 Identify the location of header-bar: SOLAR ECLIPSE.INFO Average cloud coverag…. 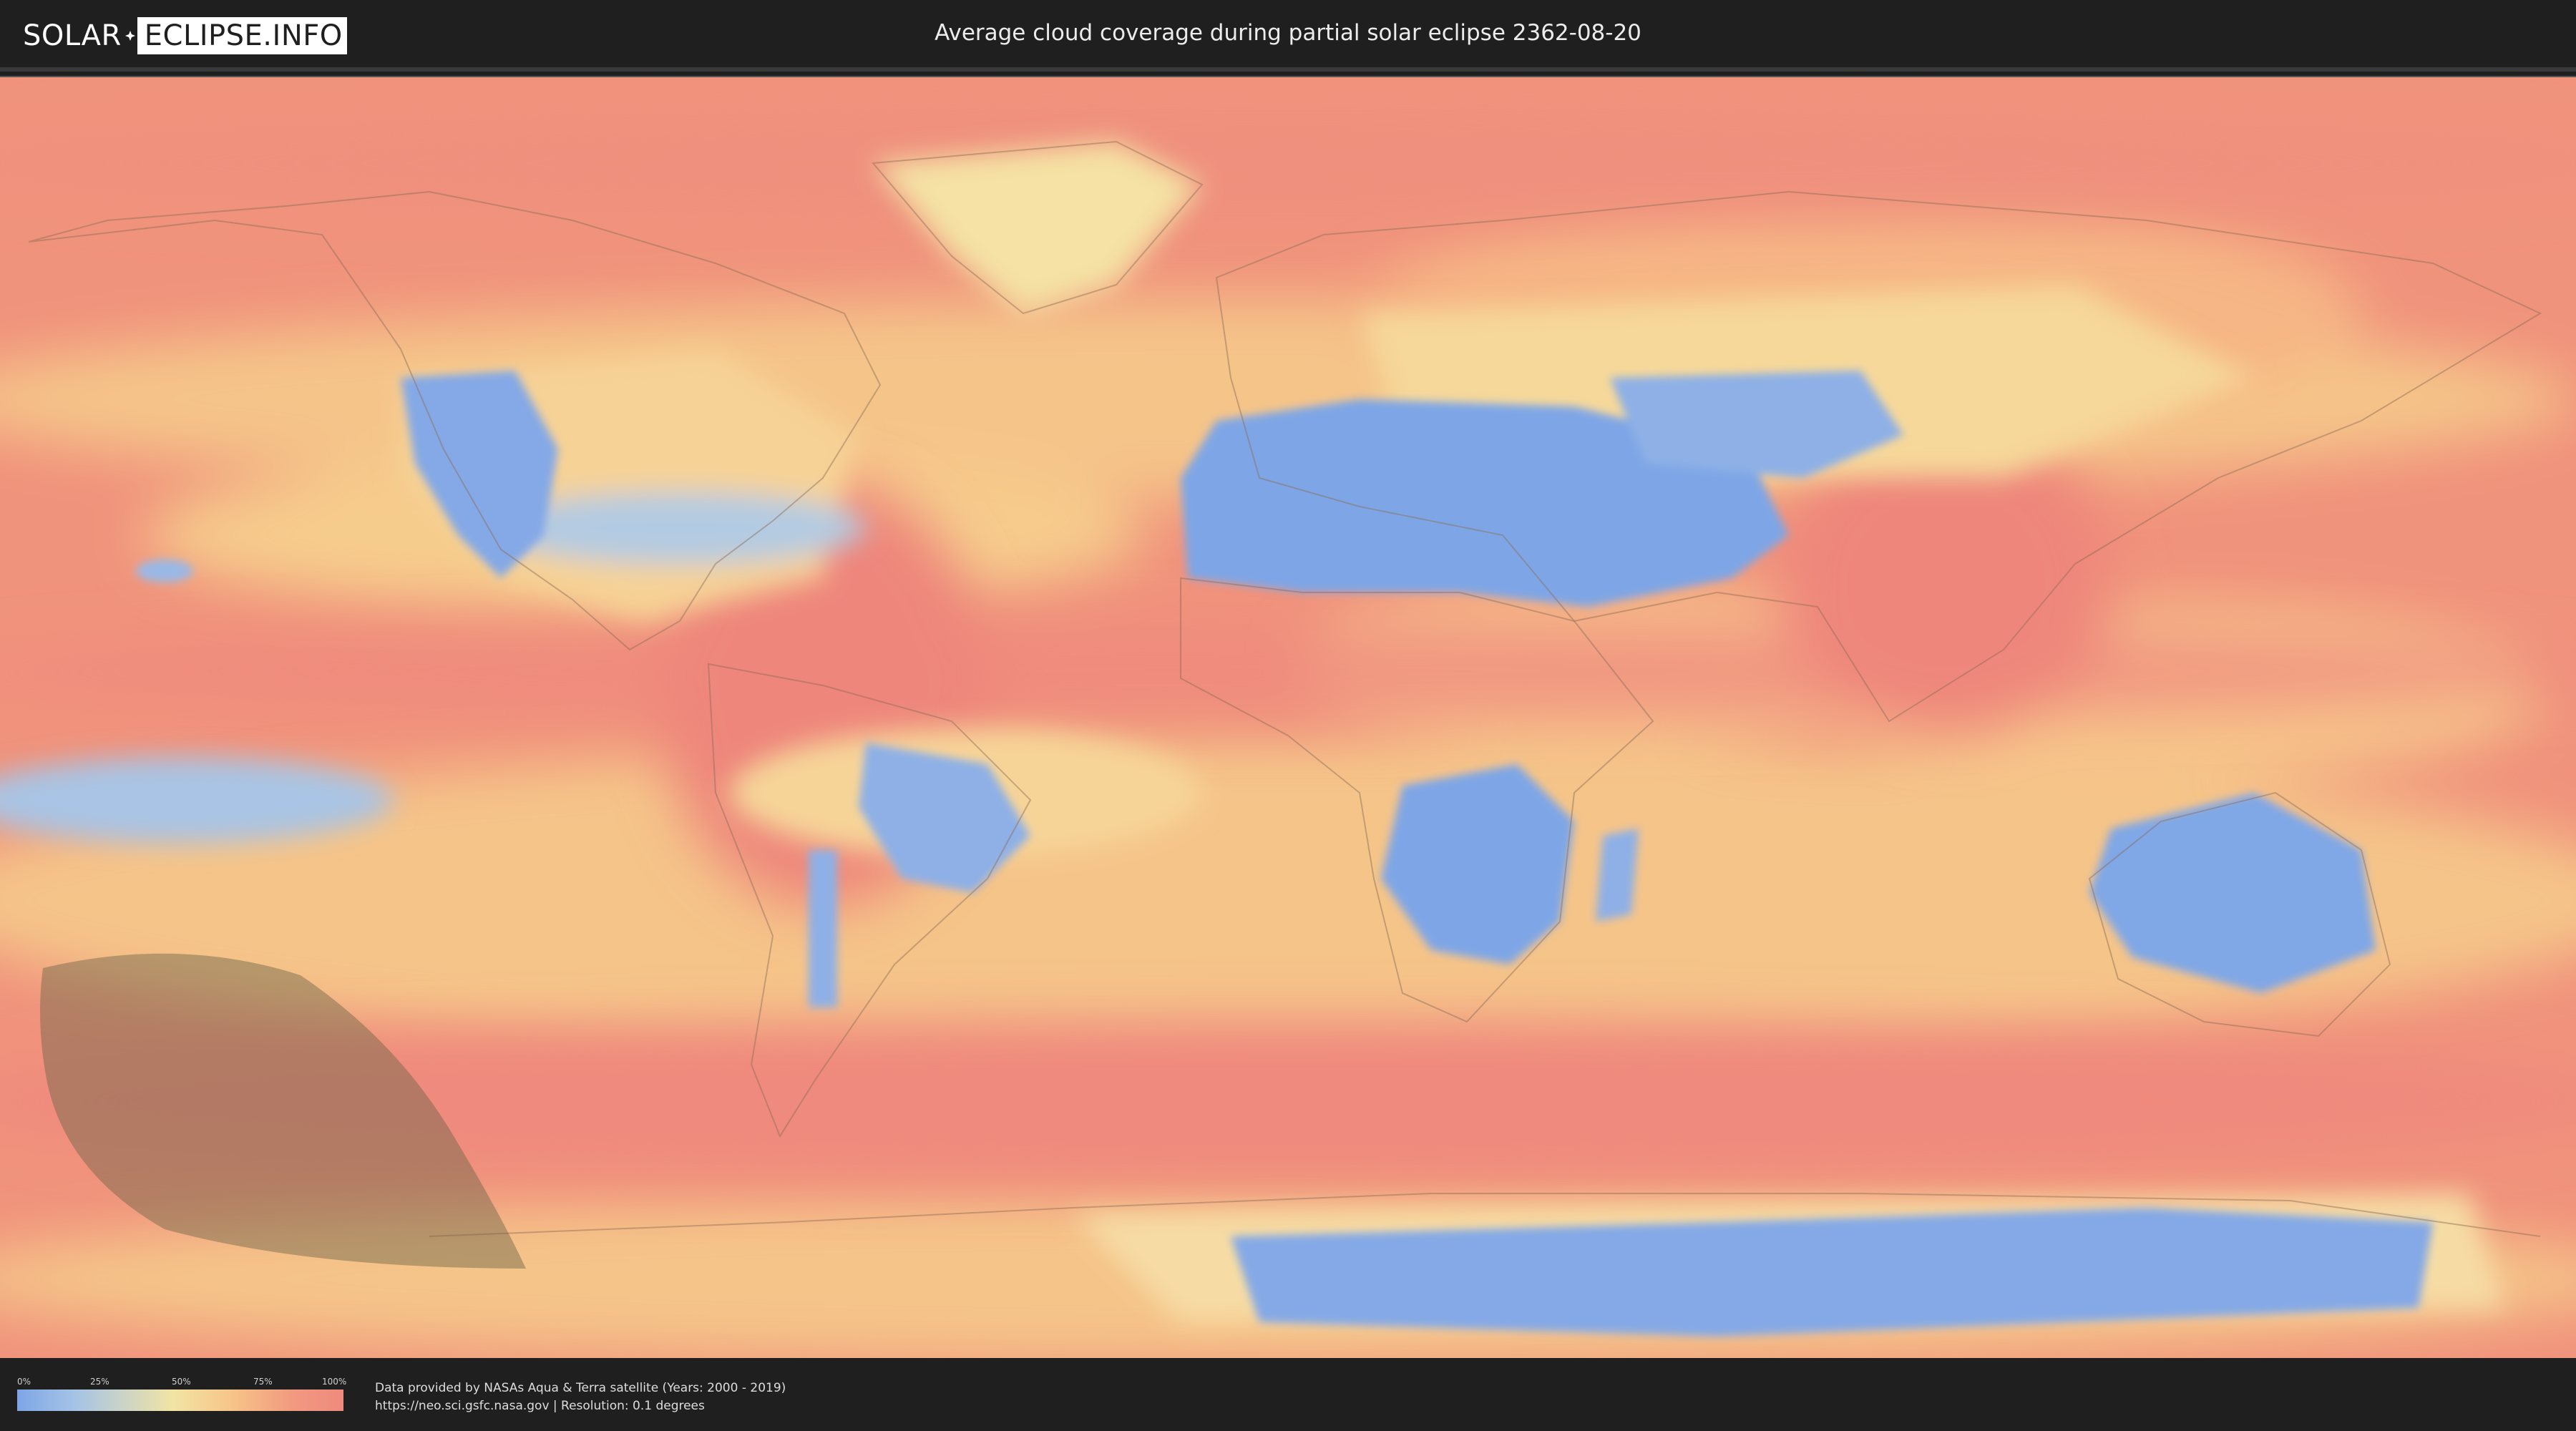
(1288, 36).